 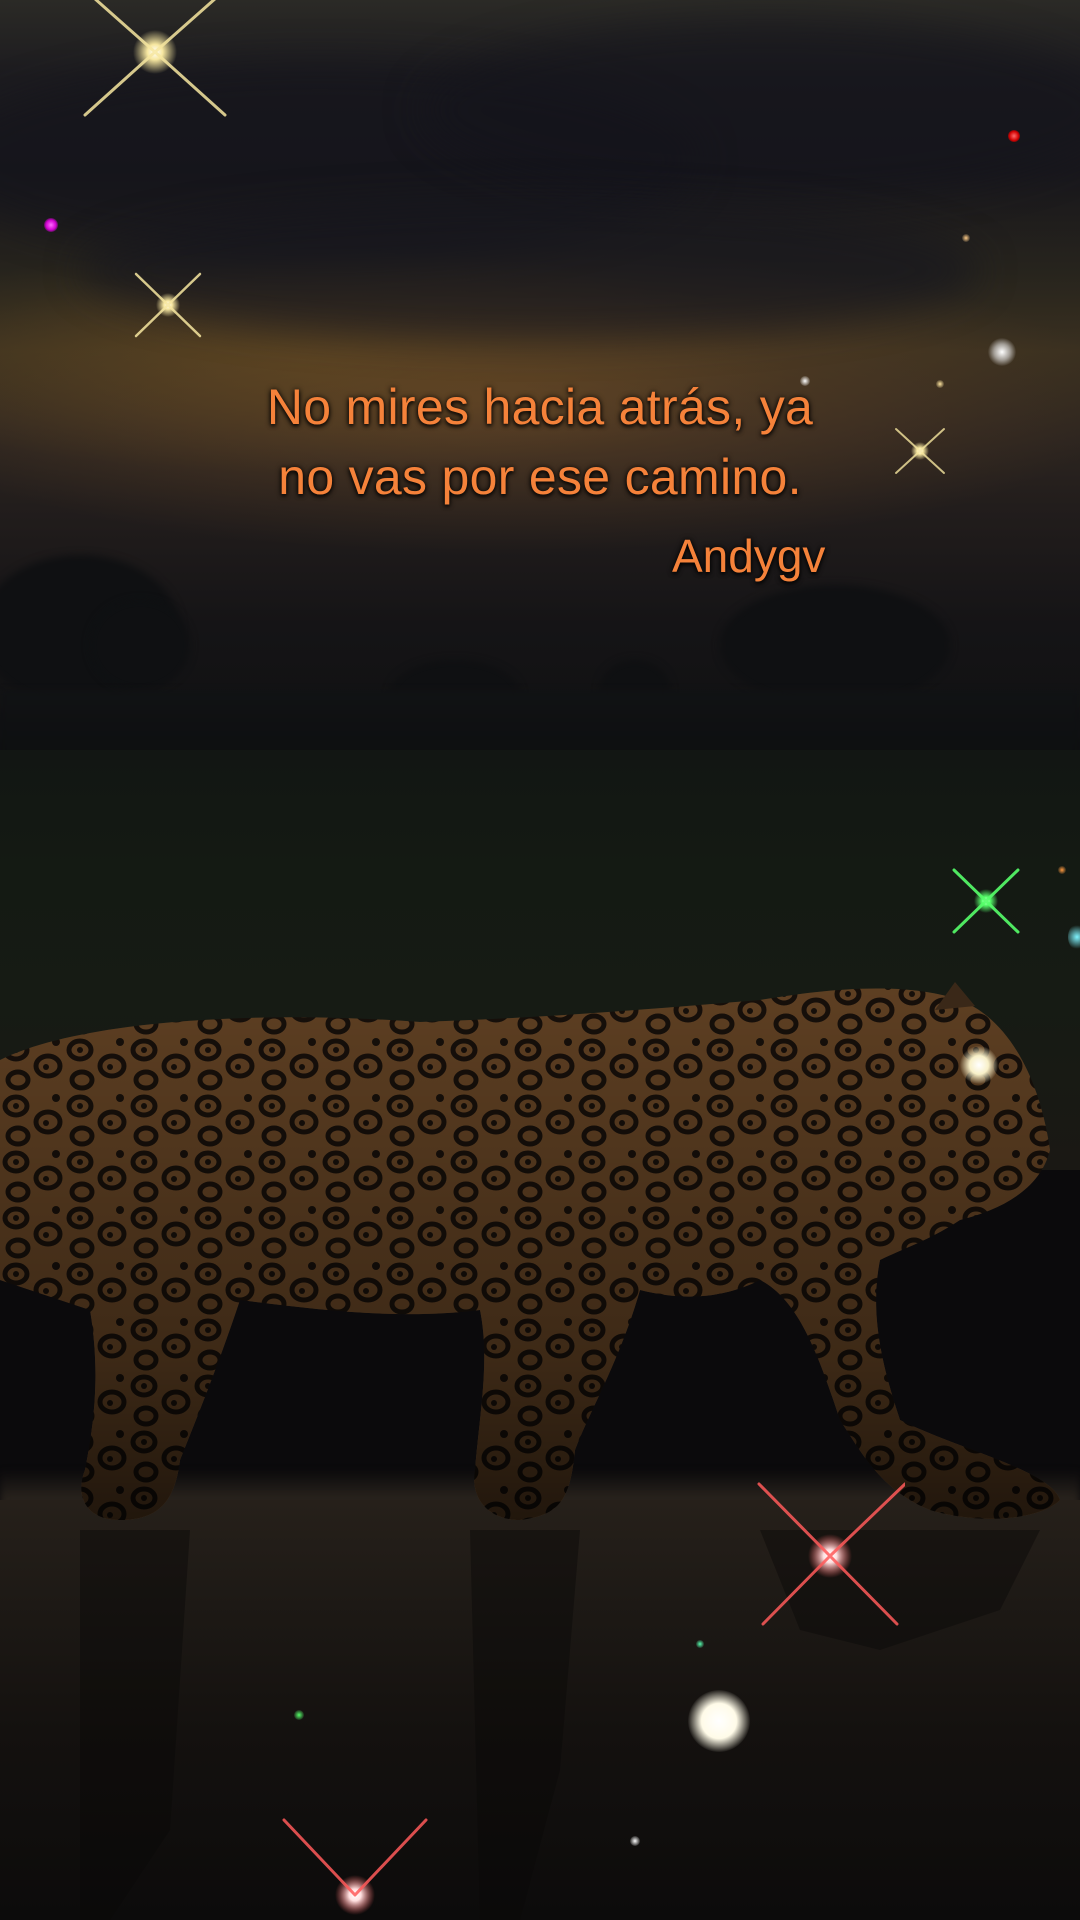 I want to click on quote-line-1: No mires hacia atrás, ya, so click(x=540, y=407).